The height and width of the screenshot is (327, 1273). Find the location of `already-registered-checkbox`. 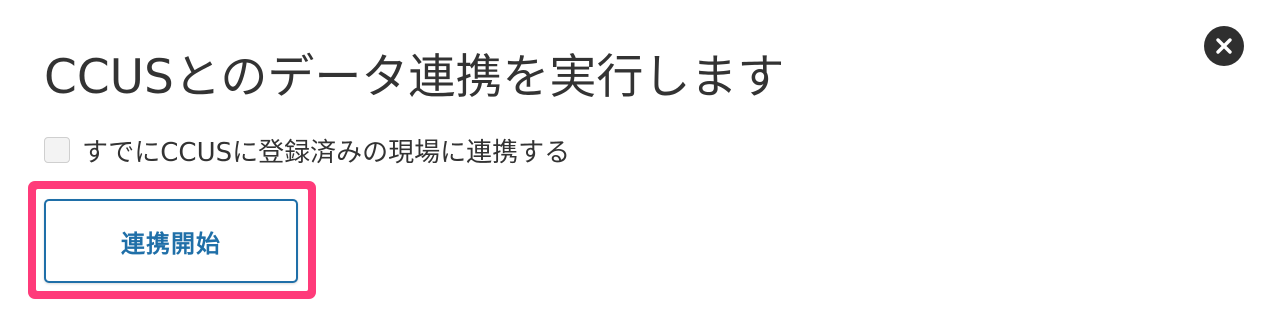

already-registered-checkbox is located at coordinates (57, 150).